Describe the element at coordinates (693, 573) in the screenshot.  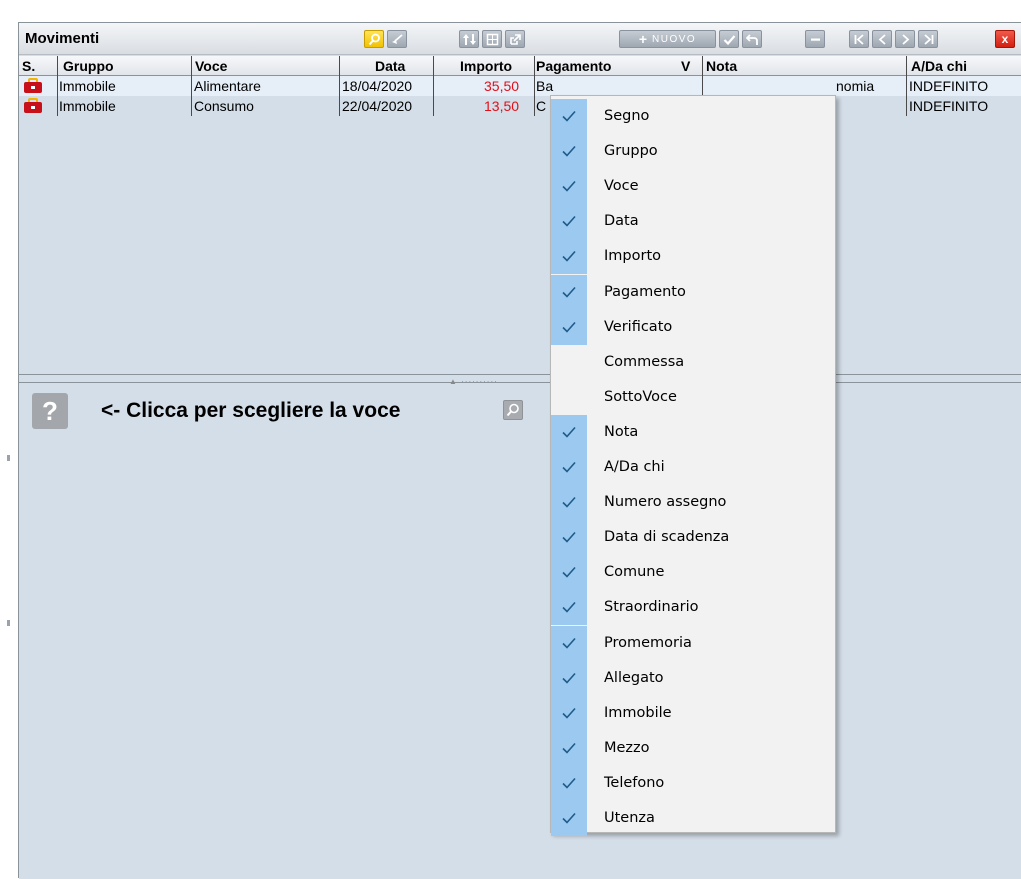
I see `menu-item-comune: Comune` at that location.